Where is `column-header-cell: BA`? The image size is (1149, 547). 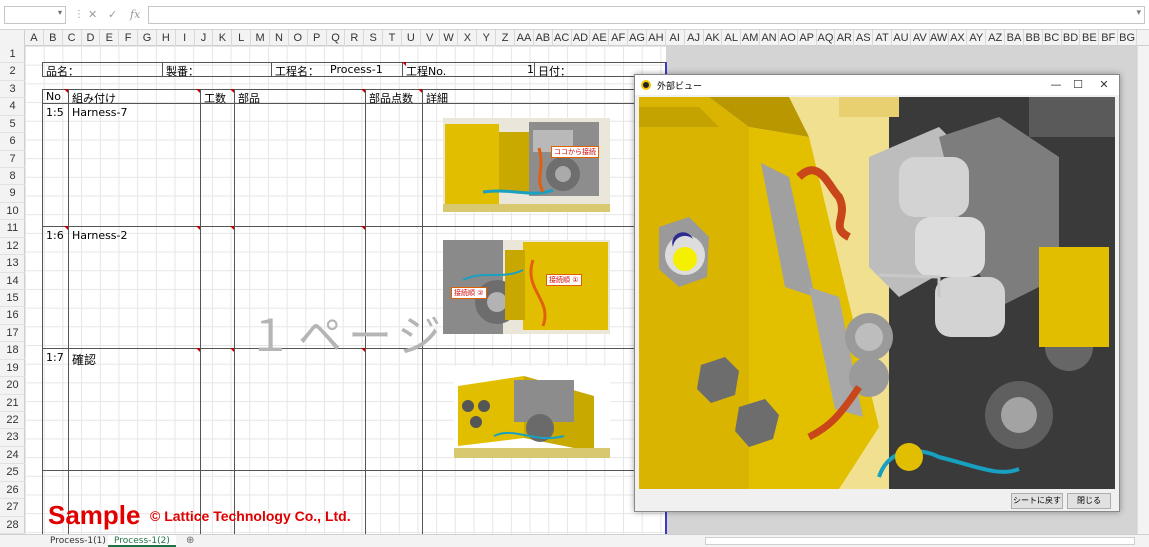
column-header-cell: BA is located at coordinates (1014, 38).